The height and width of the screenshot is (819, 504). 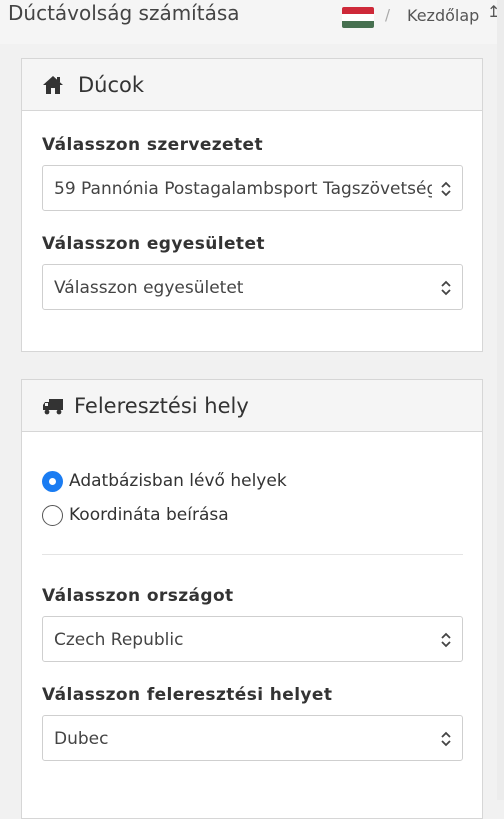 What do you see at coordinates (252, 554) in the screenshot?
I see `divider` at bounding box center [252, 554].